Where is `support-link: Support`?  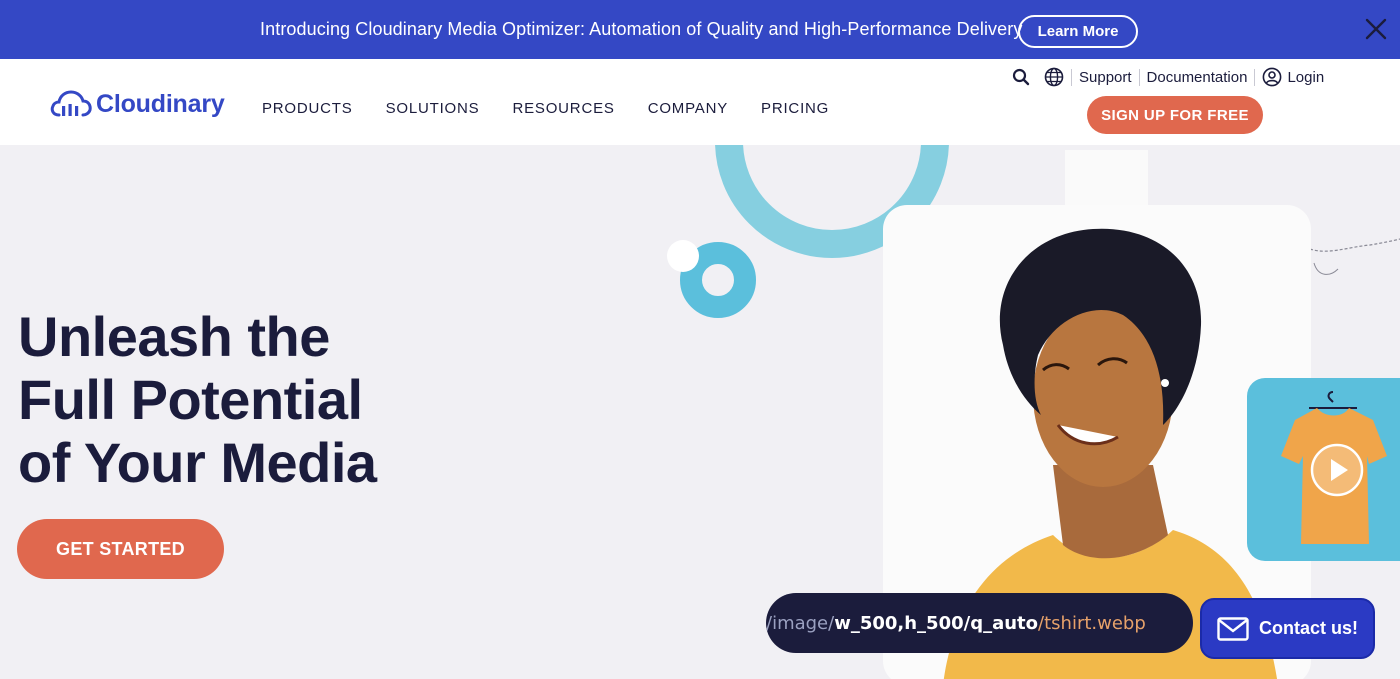 support-link: Support is located at coordinates (1105, 77).